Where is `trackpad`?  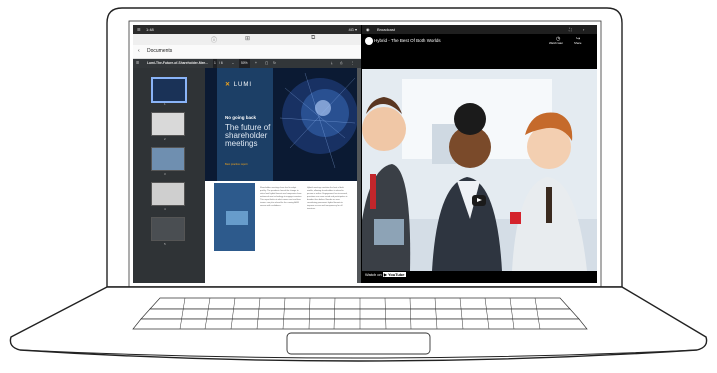
trackpad is located at coordinates (358, 343).